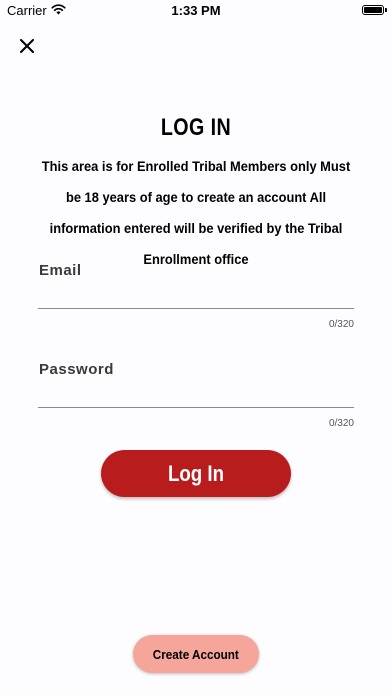 The height and width of the screenshot is (696, 392). Describe the element at coordinates (374, 10) in the screenshot. I see `battery-icon` at that location.